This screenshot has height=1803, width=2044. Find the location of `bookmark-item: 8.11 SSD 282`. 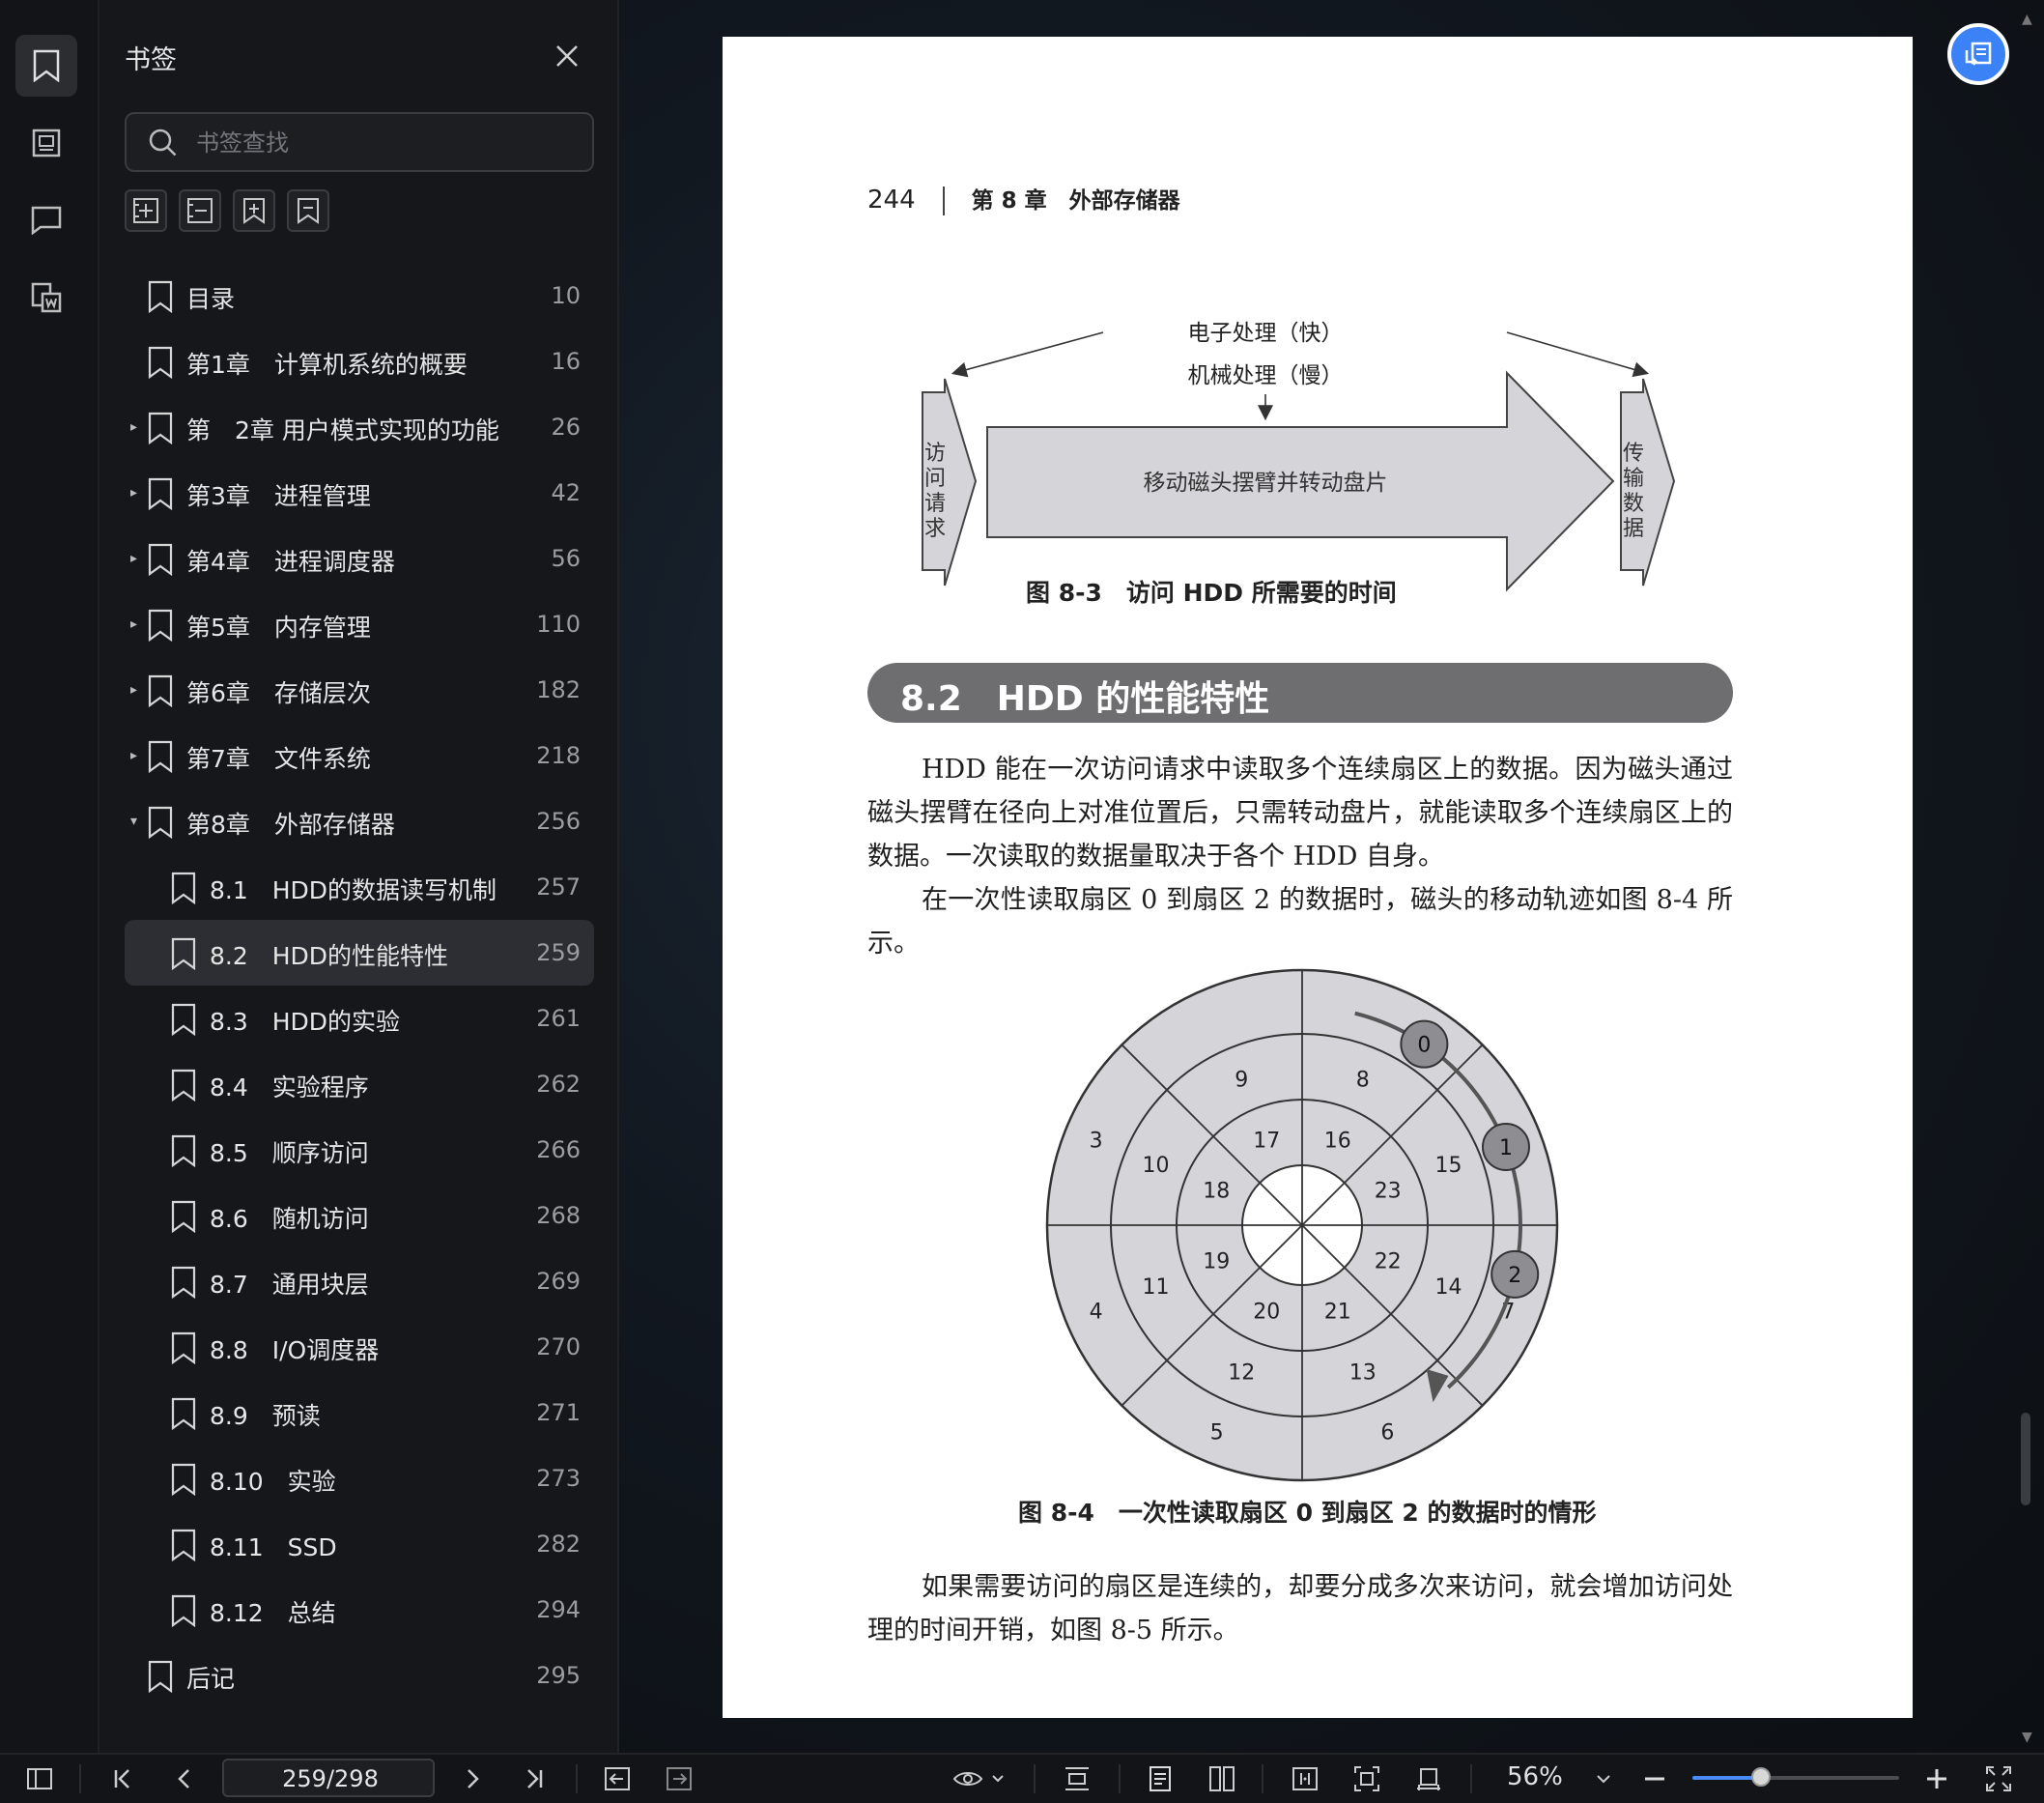

bookmark-item: 8.11 SSD 282 is located at coordinates (360, 1544).